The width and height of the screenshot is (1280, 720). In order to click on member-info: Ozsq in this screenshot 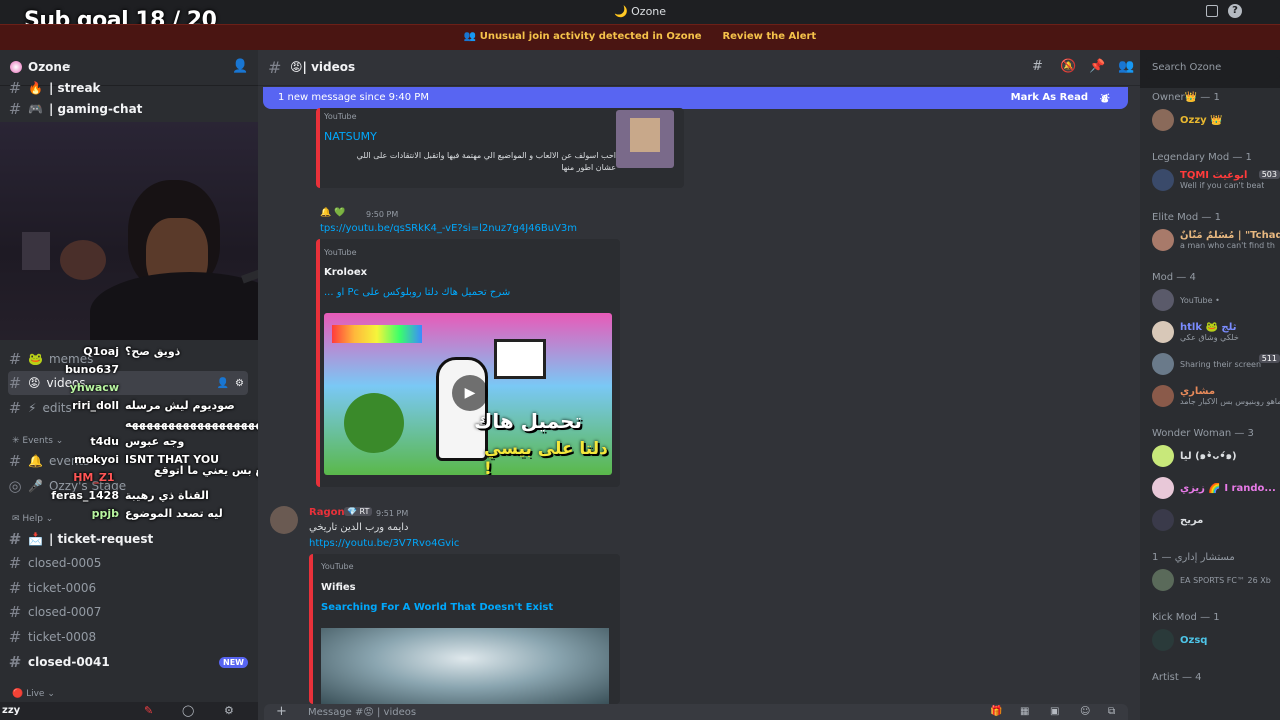, I will do `click(1193, 640)`.